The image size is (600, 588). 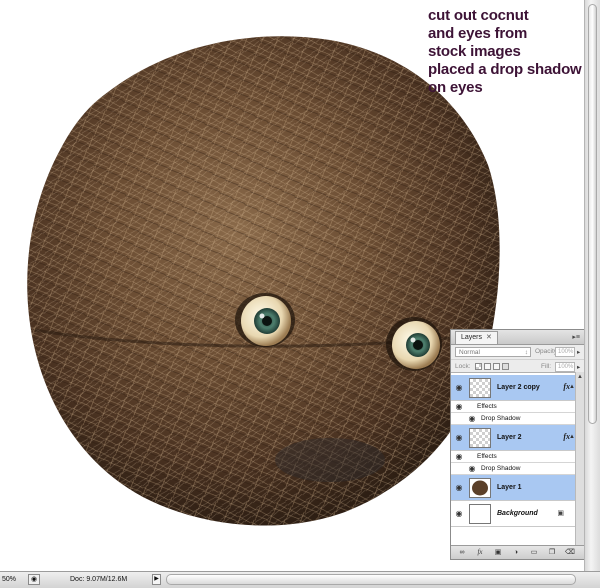 What do you see at coordinates (463, 366) in the screenshot?
I see `lock-label: Lock:` at bounding box center [463, 366].